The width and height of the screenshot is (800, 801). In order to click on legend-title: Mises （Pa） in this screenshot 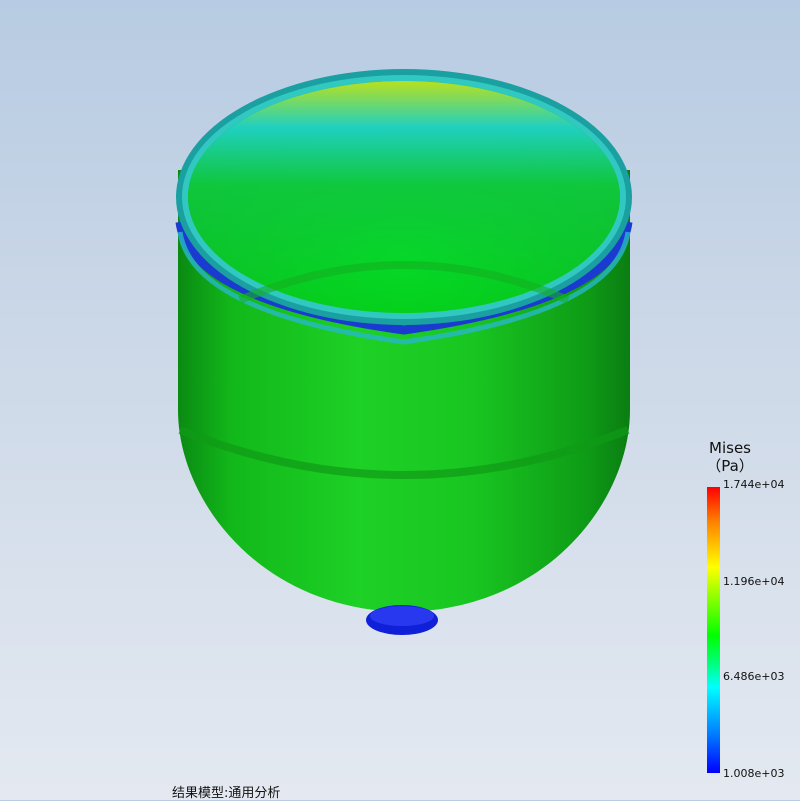, I will do `click(730, 457)`.